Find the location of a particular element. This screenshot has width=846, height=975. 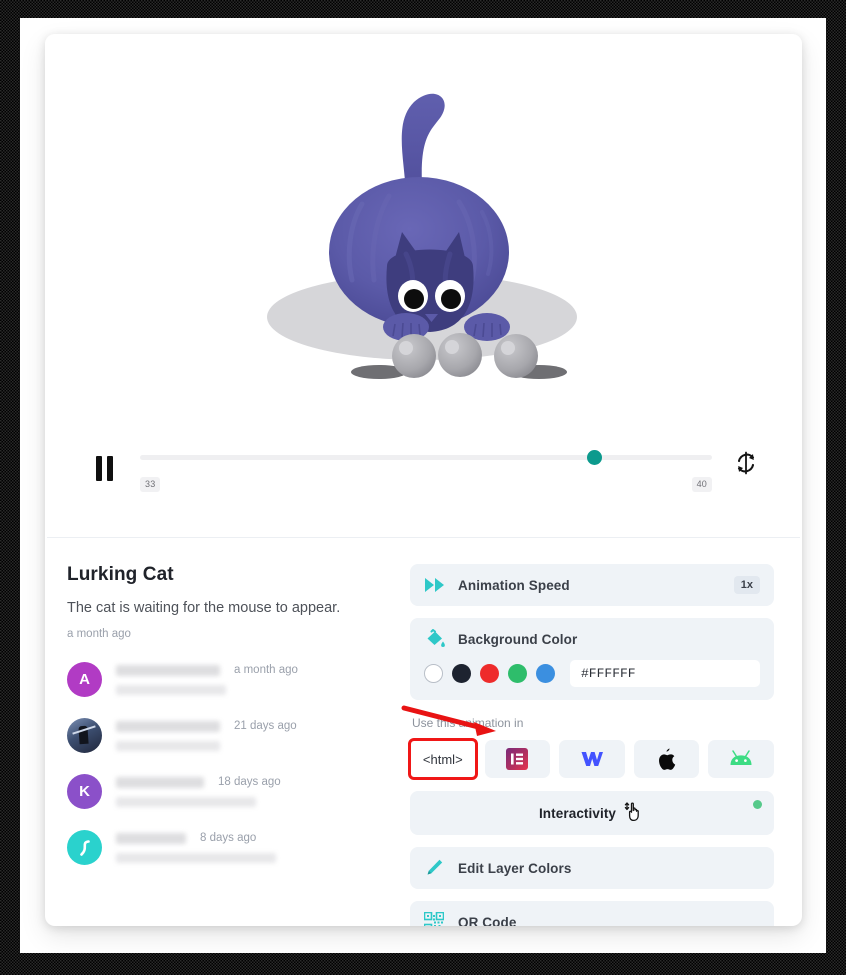

comment-header: 18 days ago is located at coordinates (254, 782).